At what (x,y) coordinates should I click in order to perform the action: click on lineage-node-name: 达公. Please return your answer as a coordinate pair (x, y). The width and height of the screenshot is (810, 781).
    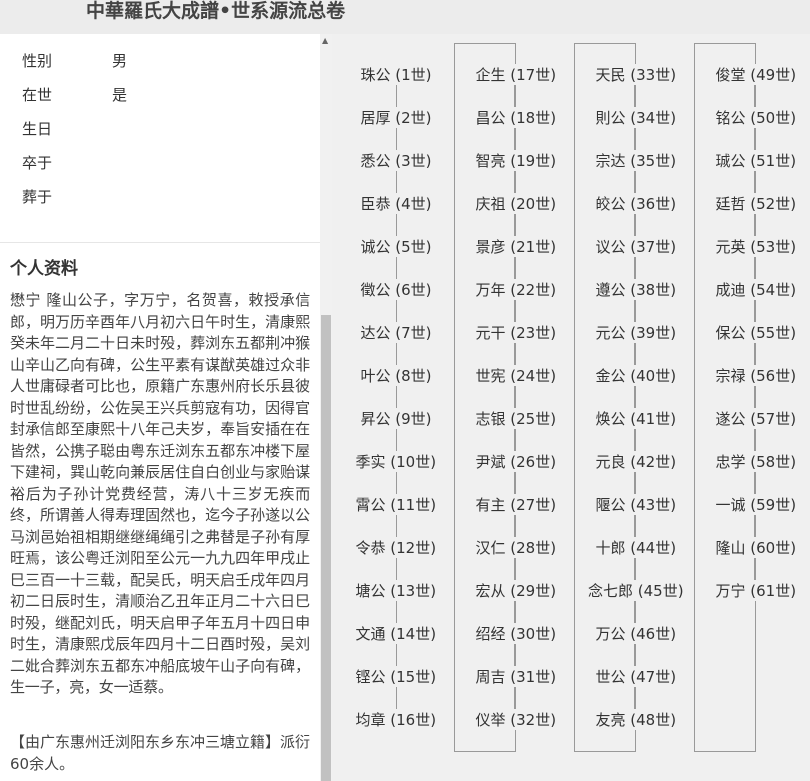
    Looking at the image, I should click on (375, 333).